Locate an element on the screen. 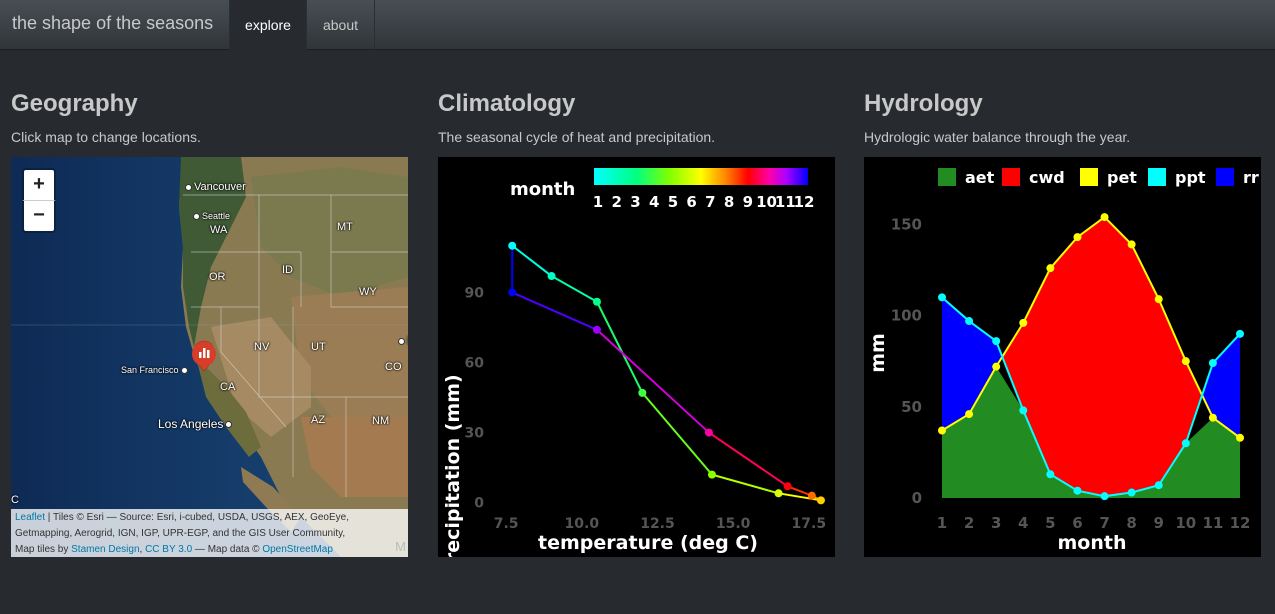 This screenshot has height=614, width=1275. map-label-az: AZ is located at coordinates (318, 420).